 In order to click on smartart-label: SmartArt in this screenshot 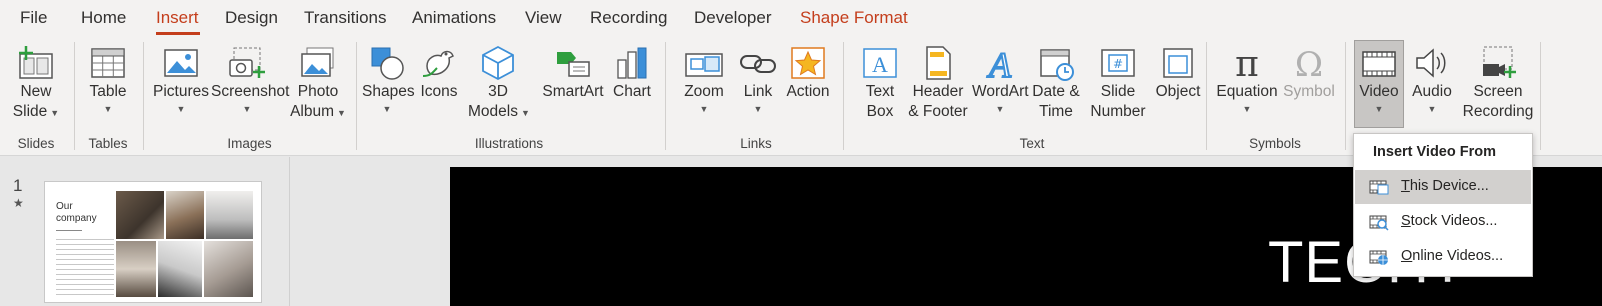, I will do `click(573, 91)`.